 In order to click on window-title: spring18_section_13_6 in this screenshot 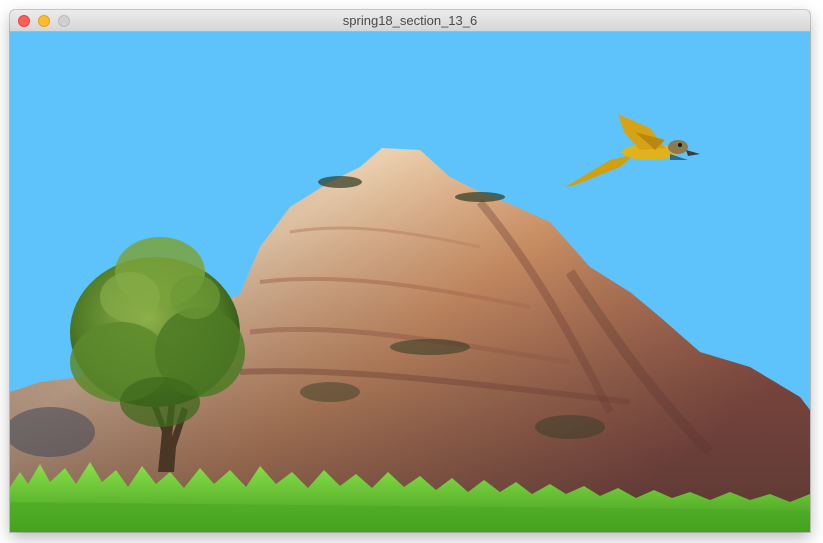, I will do `click(410, 20)`.